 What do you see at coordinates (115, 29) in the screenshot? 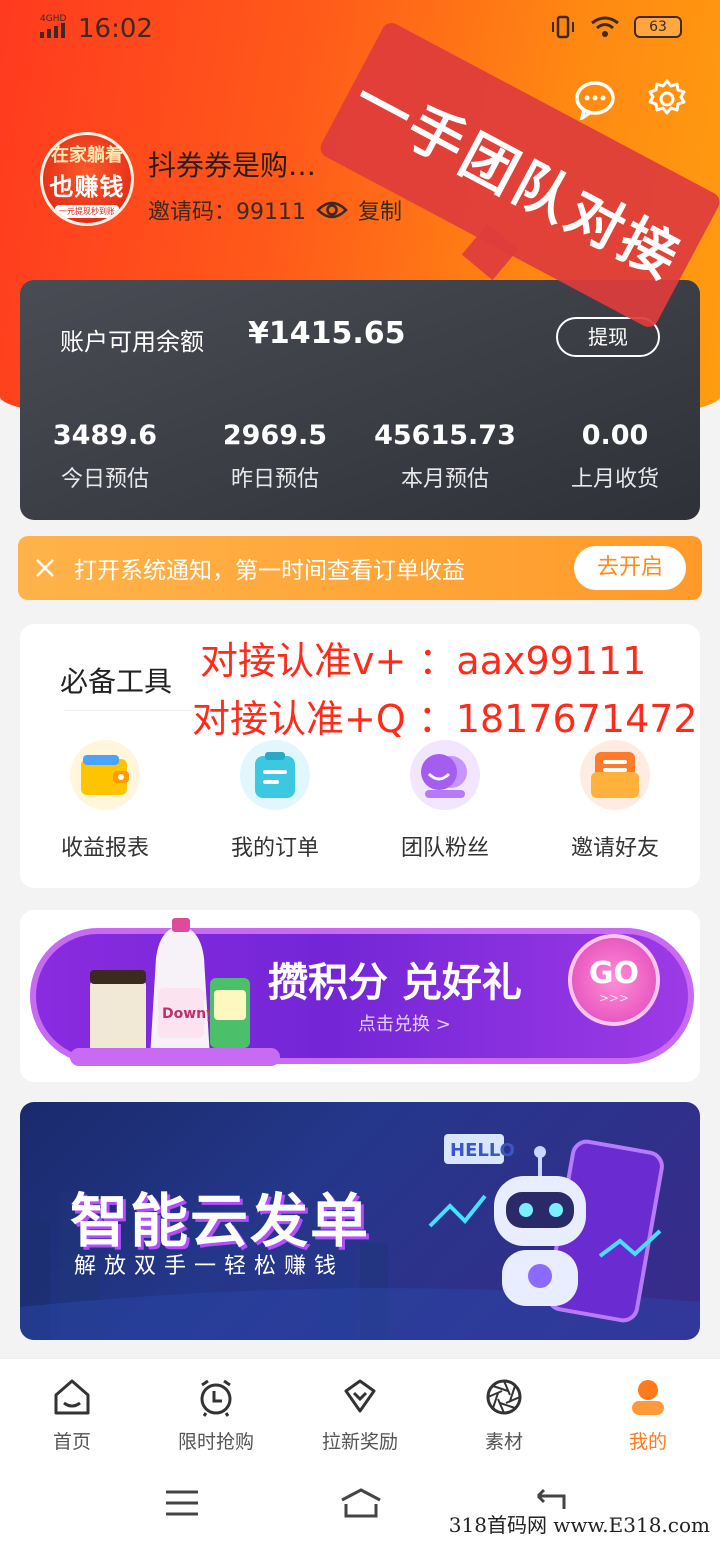
I see `status-time: 16:02` at bounding box center [115, 29].